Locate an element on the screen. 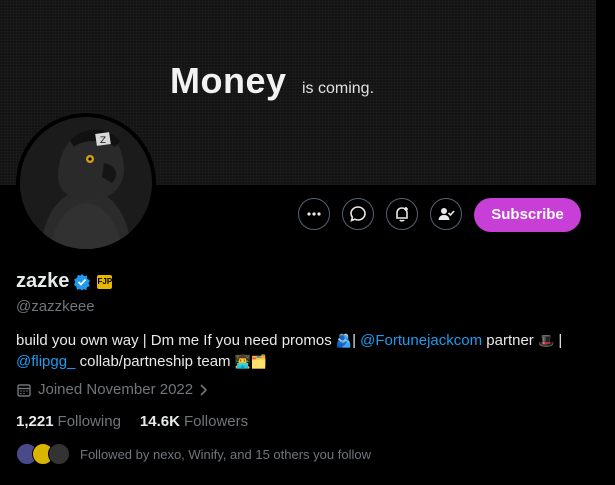 The image size is (615, 485). notify-button is located at coordinates (402, 214).